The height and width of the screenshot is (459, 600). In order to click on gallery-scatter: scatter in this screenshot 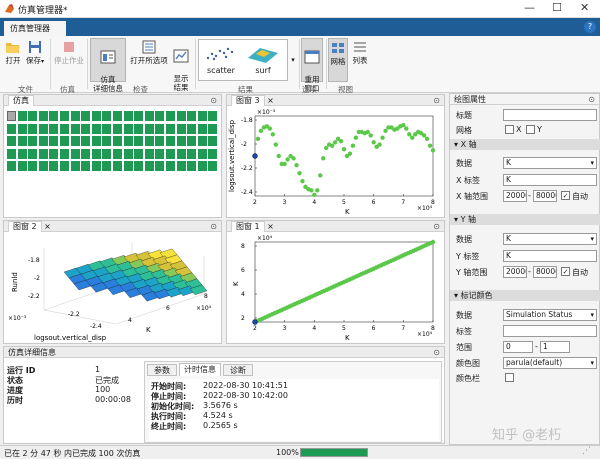, I will do `click(221, 61)`.